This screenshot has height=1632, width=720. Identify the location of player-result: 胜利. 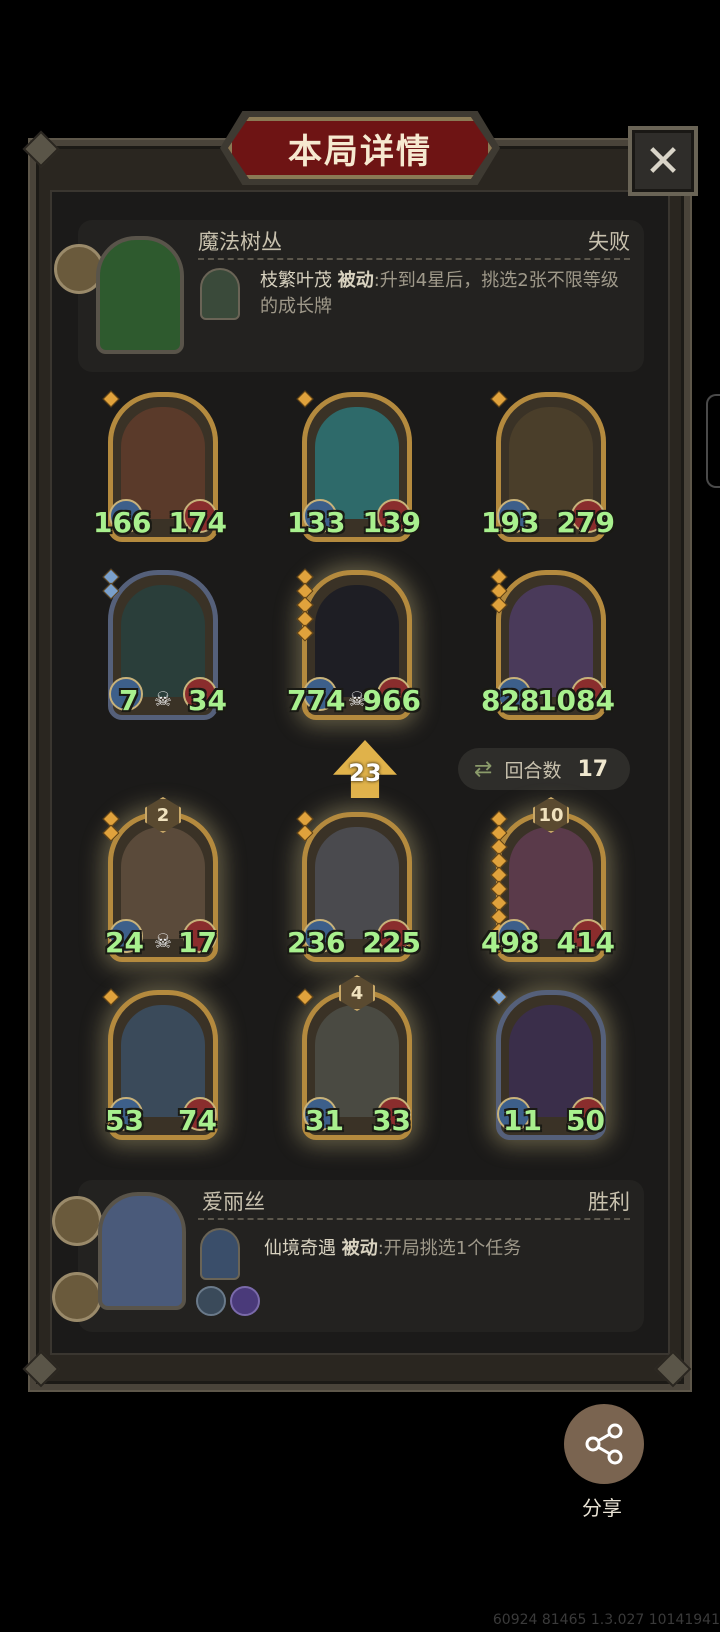
(609, 1202).